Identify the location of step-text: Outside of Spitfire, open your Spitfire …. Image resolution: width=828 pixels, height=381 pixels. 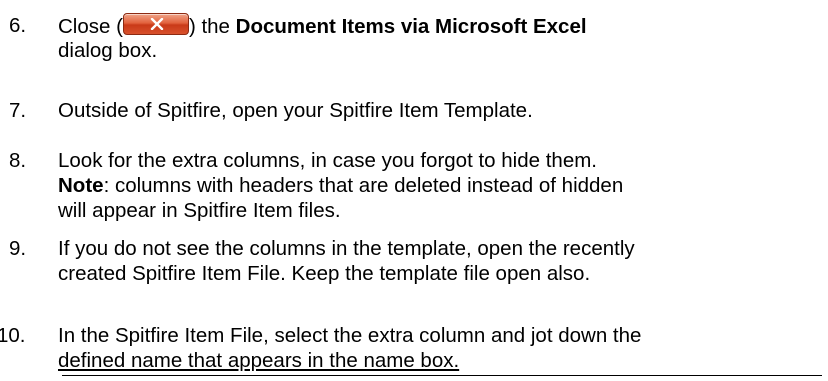
(295, 110).